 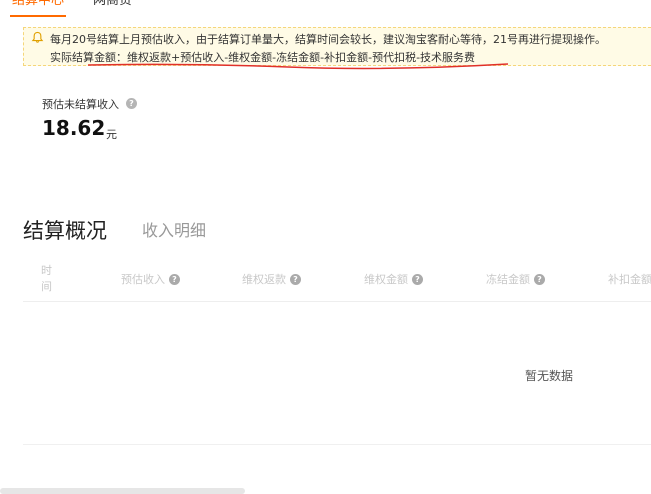 I want to click on tab-settlement-center: 结算中心, so click(x=38, y=8).